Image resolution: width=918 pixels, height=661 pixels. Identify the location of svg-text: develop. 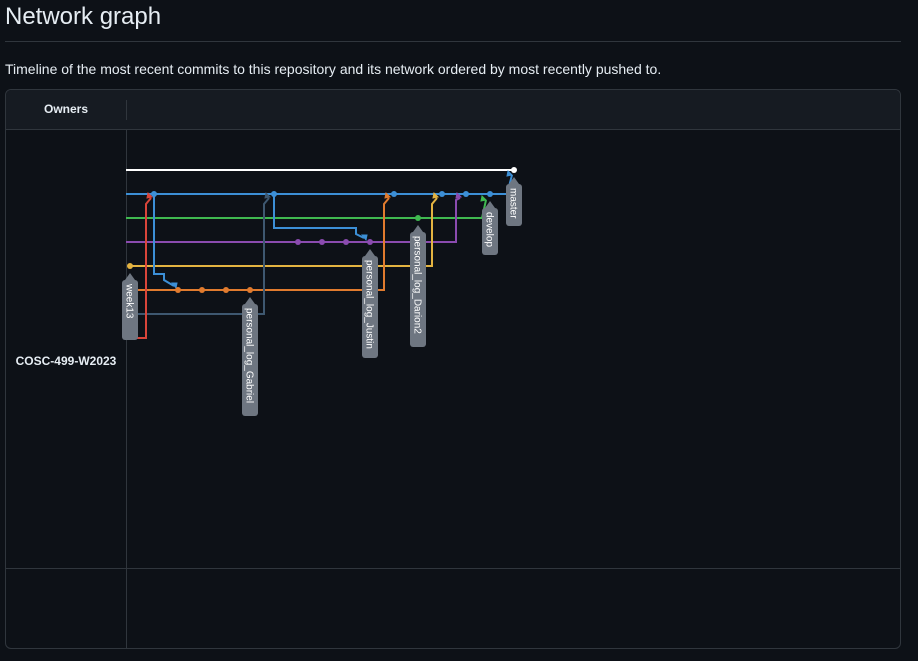
(489, 229).